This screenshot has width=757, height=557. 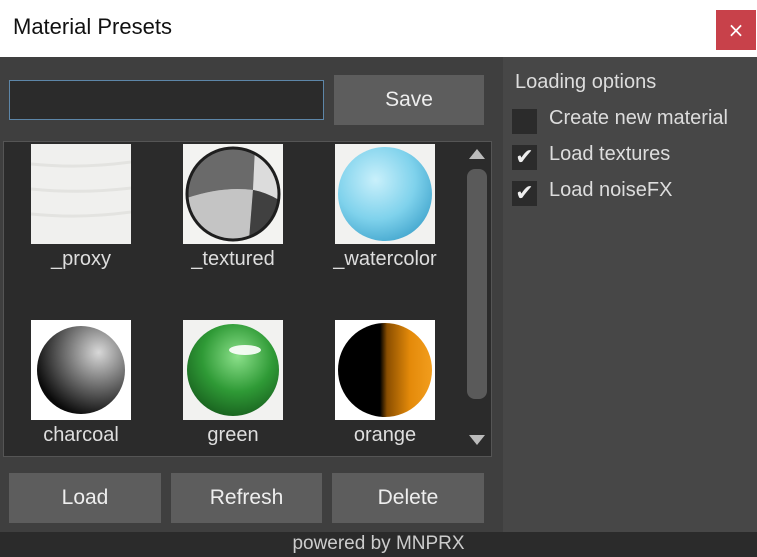 What do you see at coordinates (385, 259) in the screenshot?
I see `preset-label: _watercolor` at bounding box center [385, 259].